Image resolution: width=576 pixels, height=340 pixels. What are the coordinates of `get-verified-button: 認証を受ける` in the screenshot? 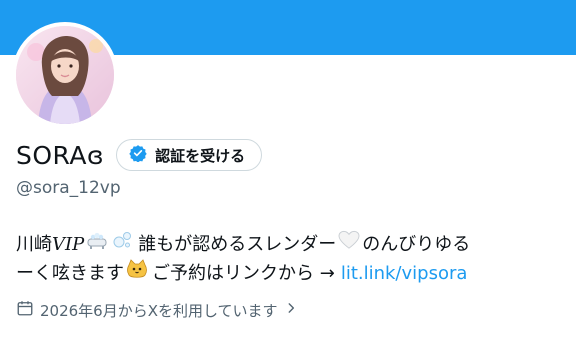 It's located at (189, 155).